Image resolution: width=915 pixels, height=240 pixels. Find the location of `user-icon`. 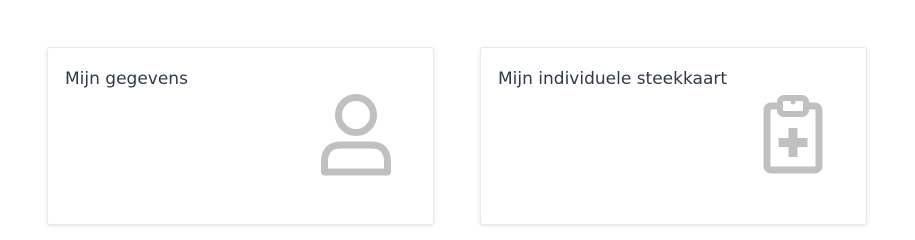

user-icon is located at coordinates (356, 135).